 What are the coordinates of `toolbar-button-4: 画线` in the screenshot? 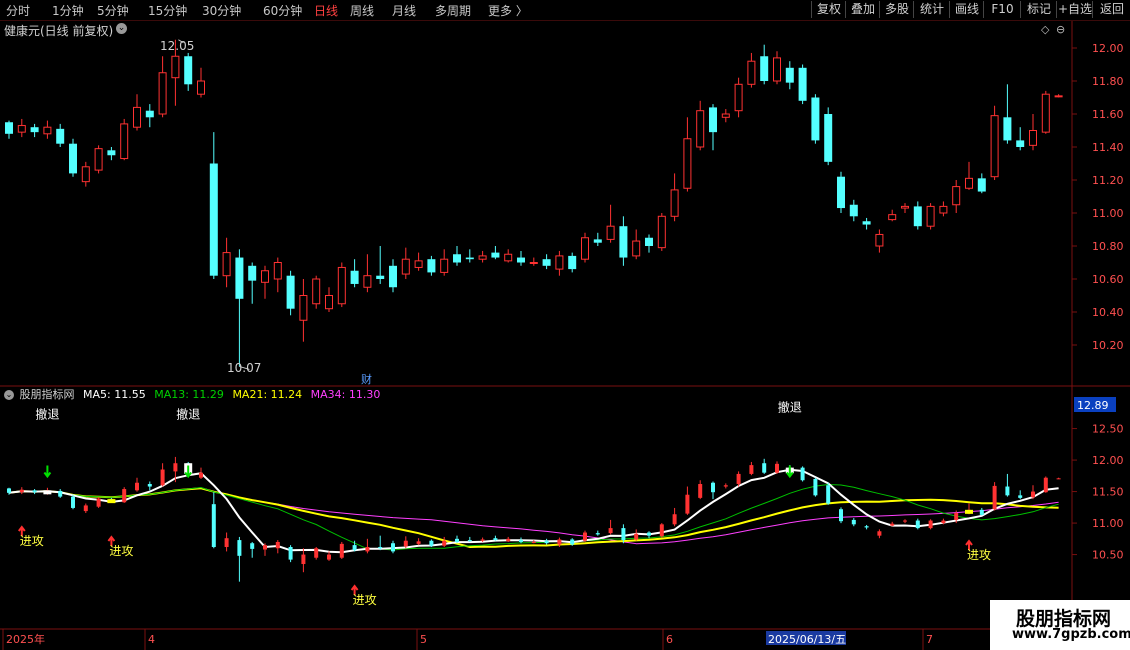 It's located at (966, 9).